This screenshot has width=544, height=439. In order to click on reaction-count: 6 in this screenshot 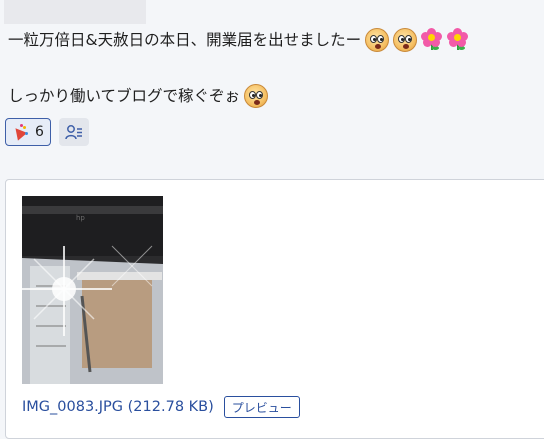, I will do `click(39, 132)`.